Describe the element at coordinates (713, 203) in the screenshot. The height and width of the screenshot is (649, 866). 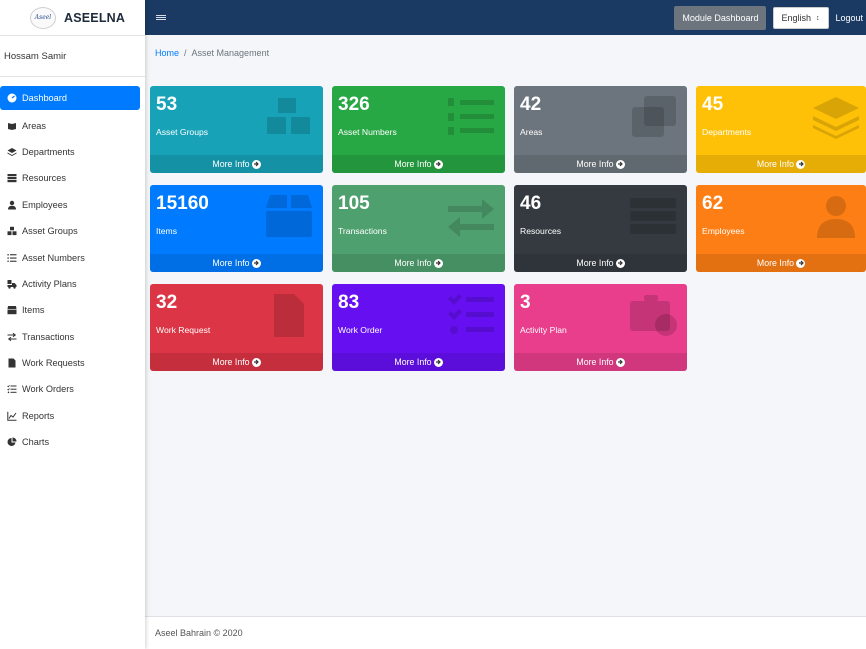
I see `card-value: 62` at that location.